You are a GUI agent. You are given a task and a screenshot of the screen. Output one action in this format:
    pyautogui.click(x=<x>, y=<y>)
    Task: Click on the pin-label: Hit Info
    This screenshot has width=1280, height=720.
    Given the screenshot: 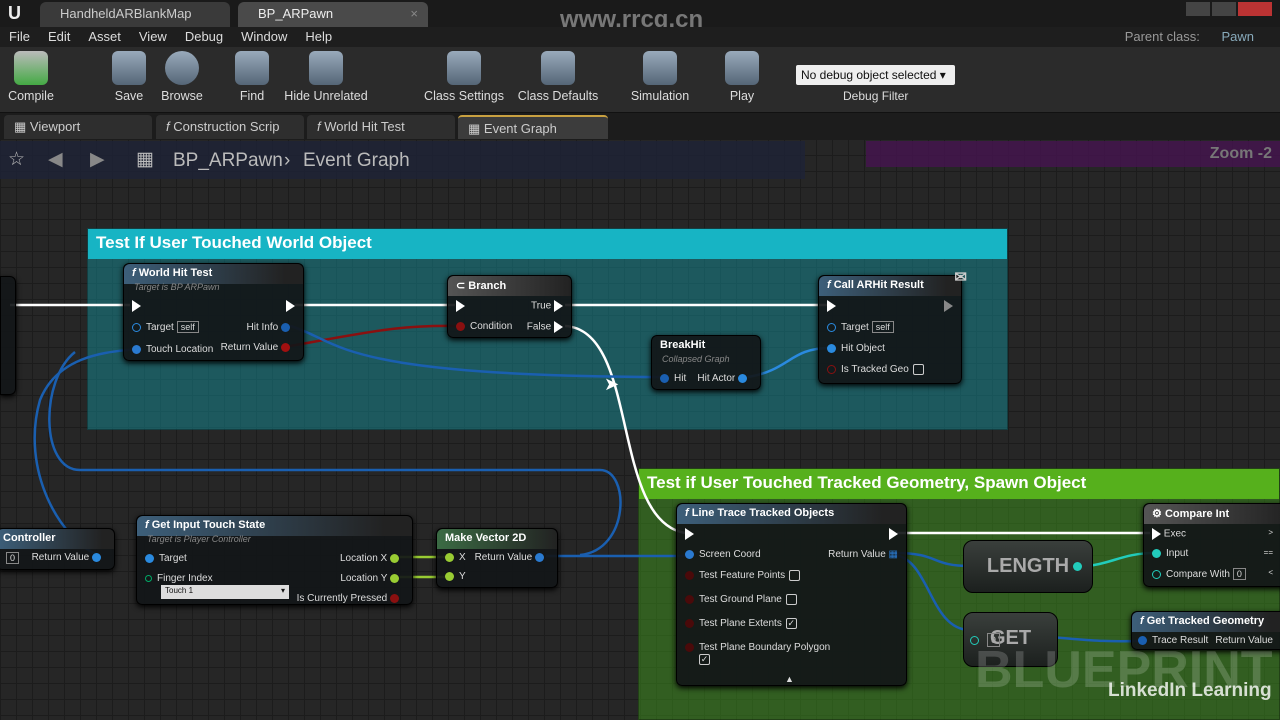 What is the action you would take?
    pyautogui.click(x=262, y=327)
    